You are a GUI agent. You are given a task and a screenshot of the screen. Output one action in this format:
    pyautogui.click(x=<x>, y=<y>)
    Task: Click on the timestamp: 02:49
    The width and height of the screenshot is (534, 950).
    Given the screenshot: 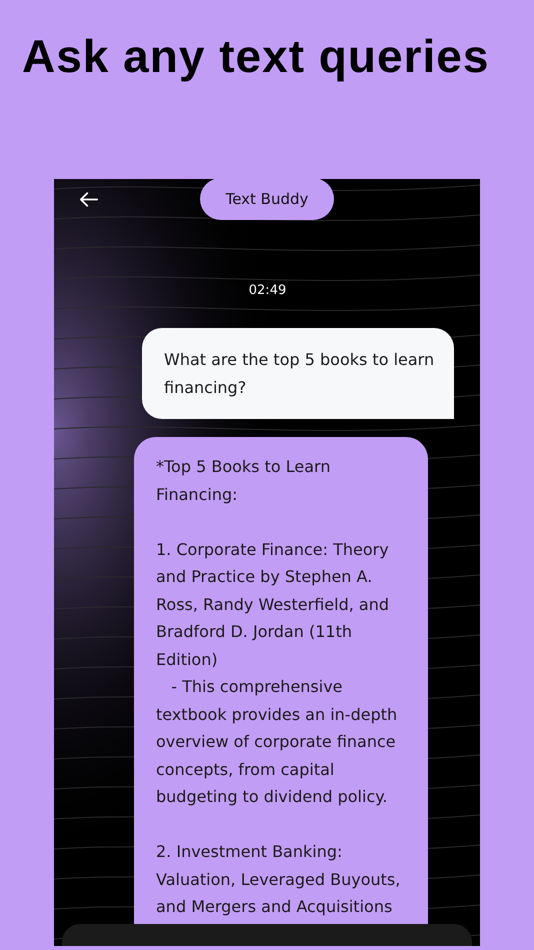 What is the action you would take?
    pyautogui.click(x=267, y=290)
    